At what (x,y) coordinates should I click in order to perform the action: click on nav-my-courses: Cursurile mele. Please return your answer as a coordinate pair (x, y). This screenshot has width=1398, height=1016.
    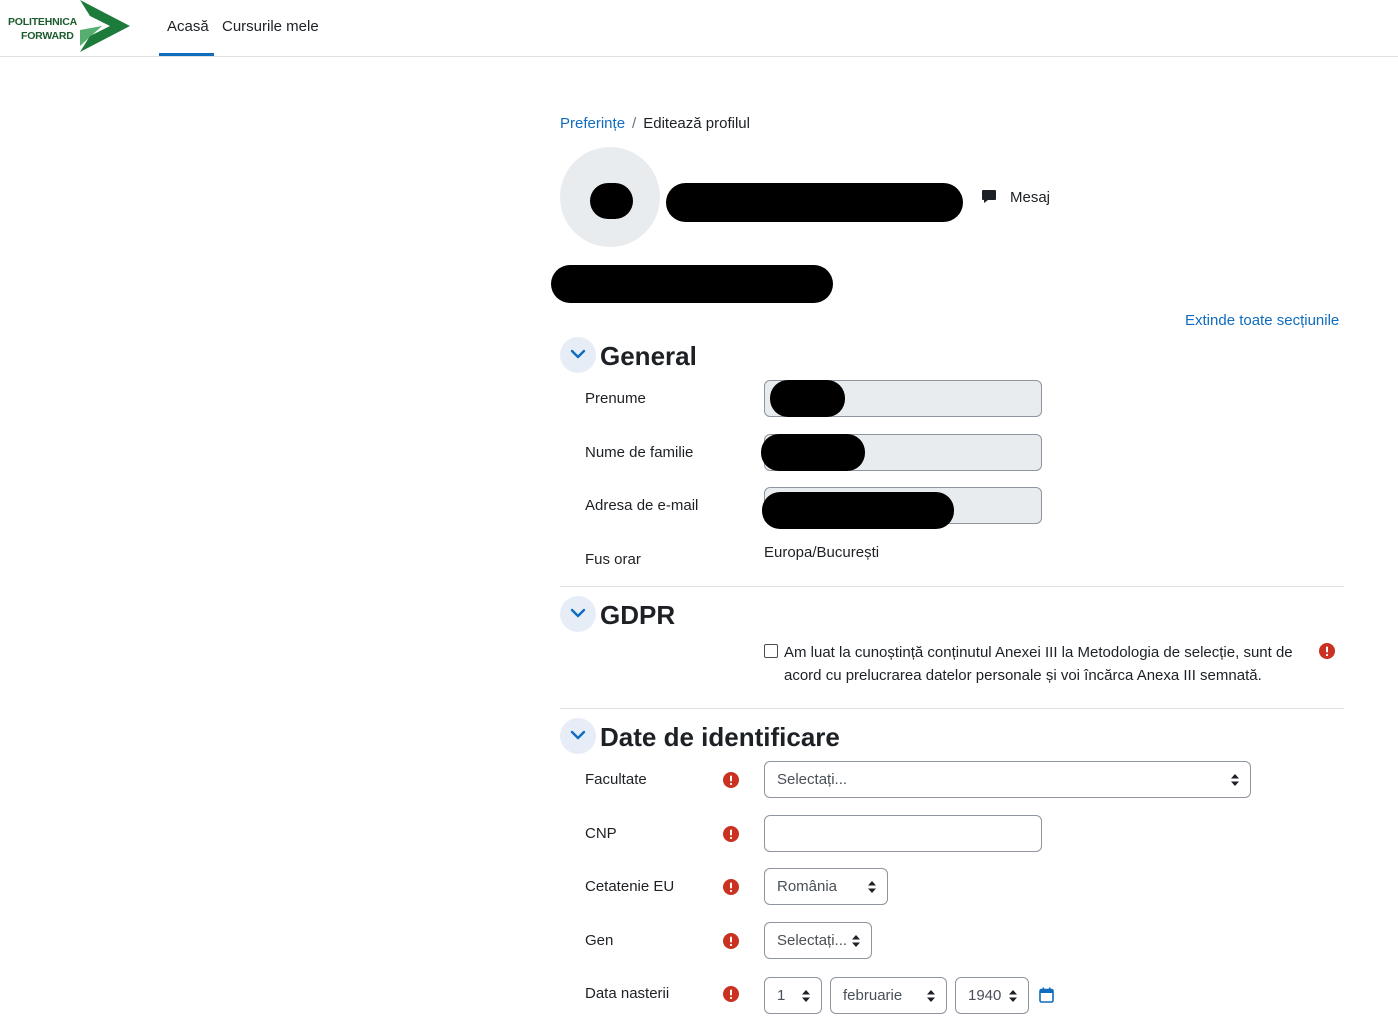
    Looking at the image, I should click on (270, 27).